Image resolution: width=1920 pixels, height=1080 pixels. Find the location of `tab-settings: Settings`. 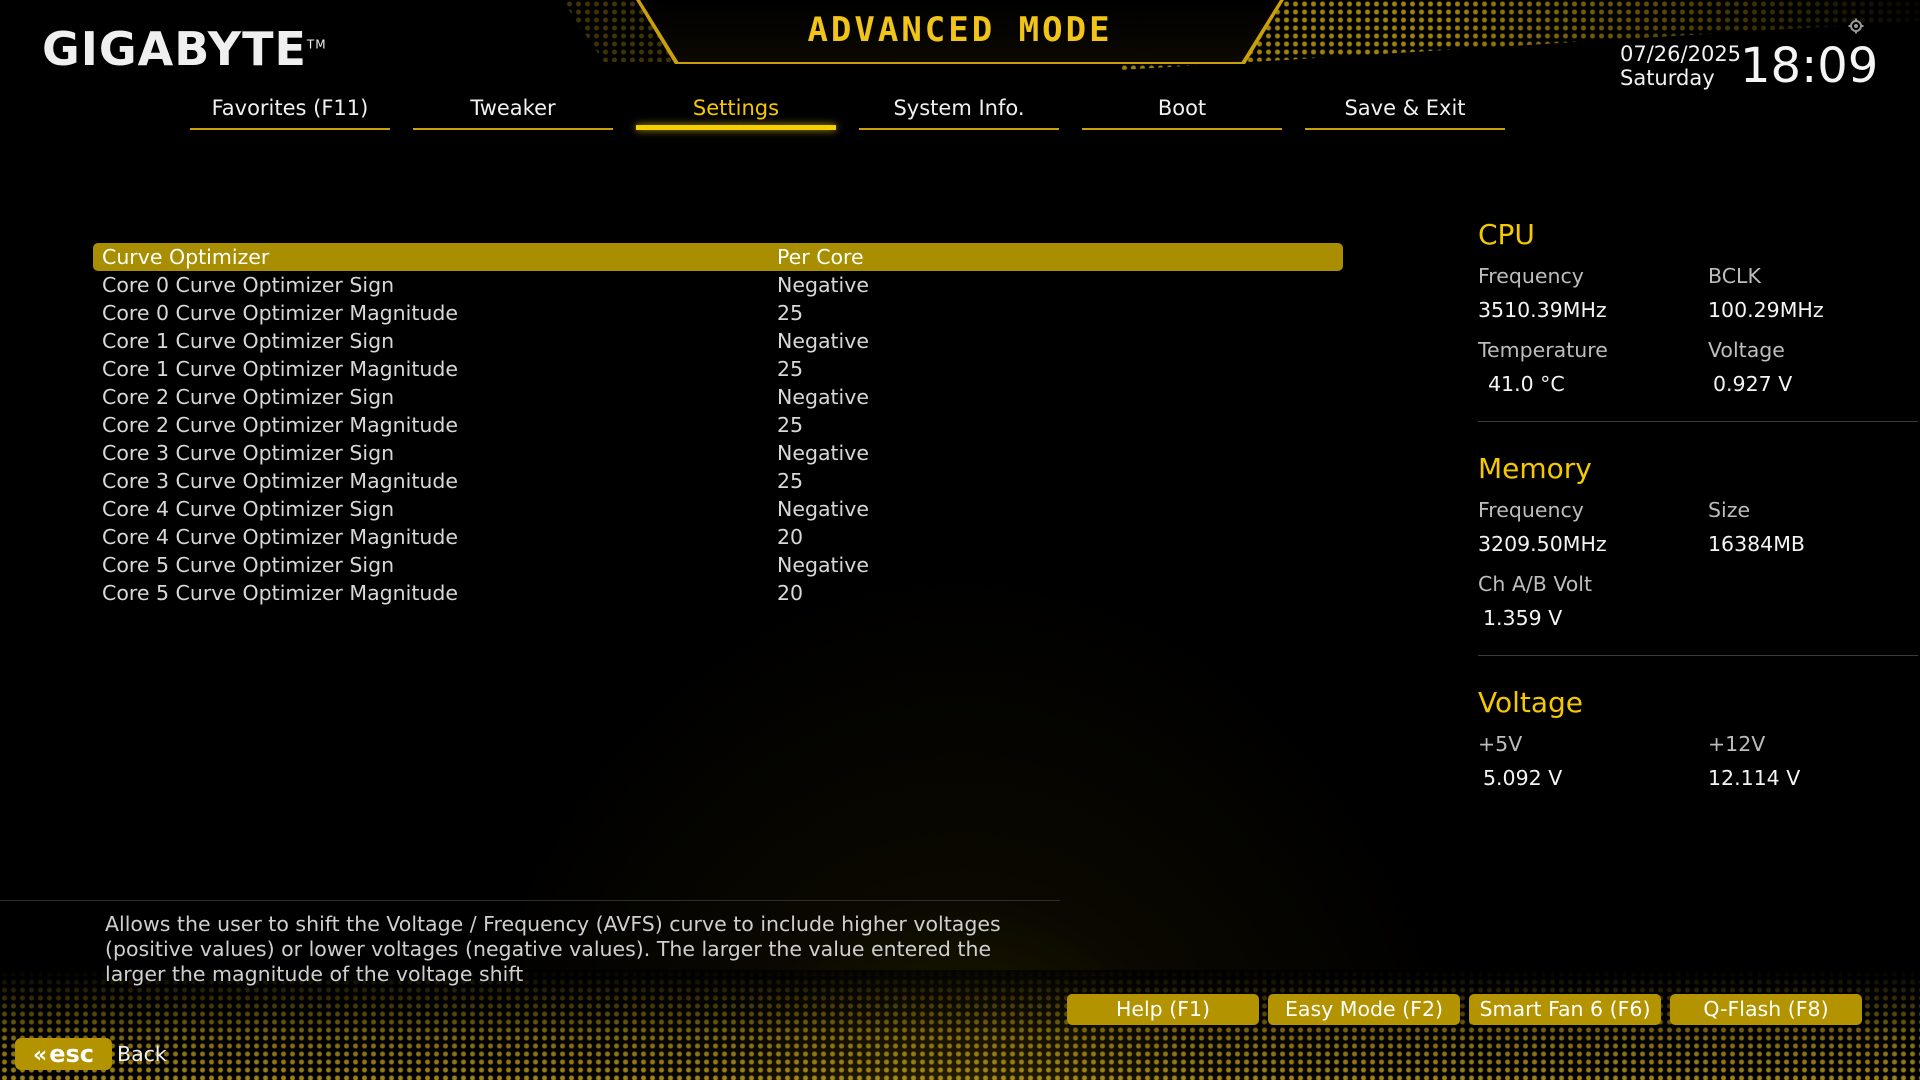

tab-settings: Settings is located at coordinates (736, 113).